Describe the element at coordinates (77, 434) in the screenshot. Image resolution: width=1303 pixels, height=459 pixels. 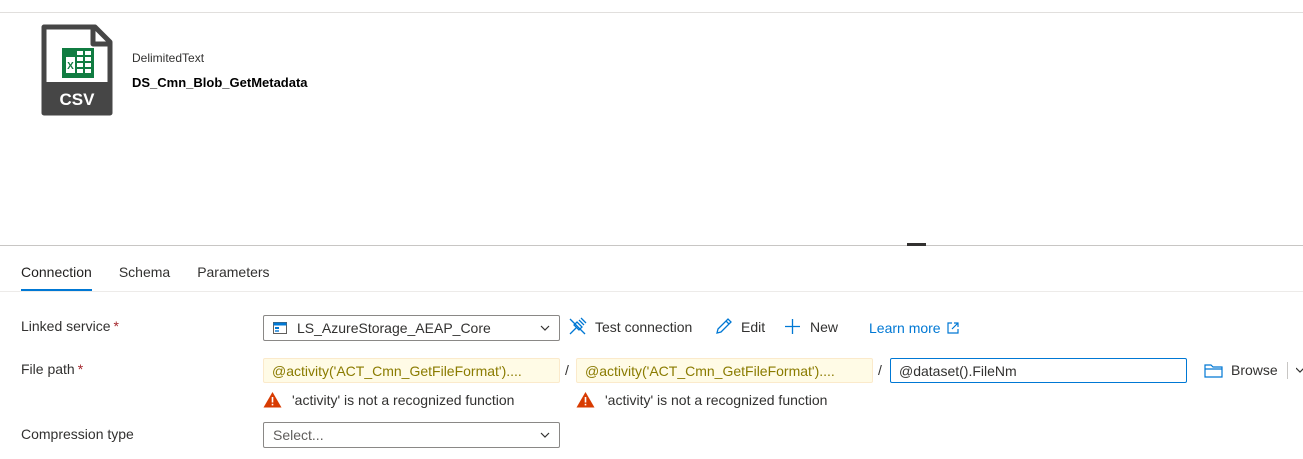
I see `compression-type-label: Compression type` at that location.